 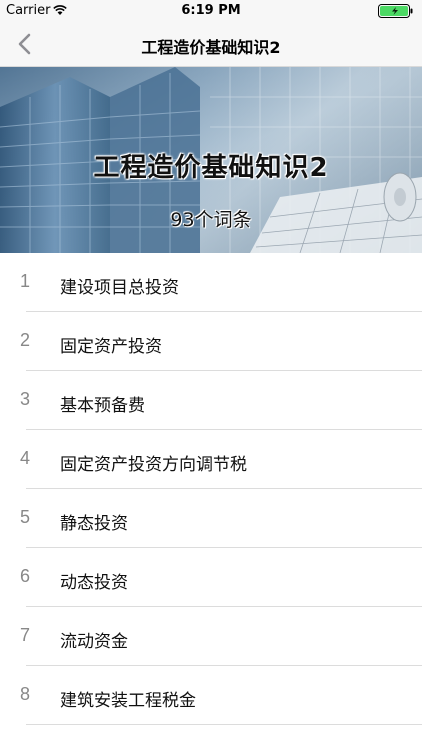 What do you see at coordinates (25, 340) in the screenshot?
I see `item-index: 2` at bounding box center [25, 340].